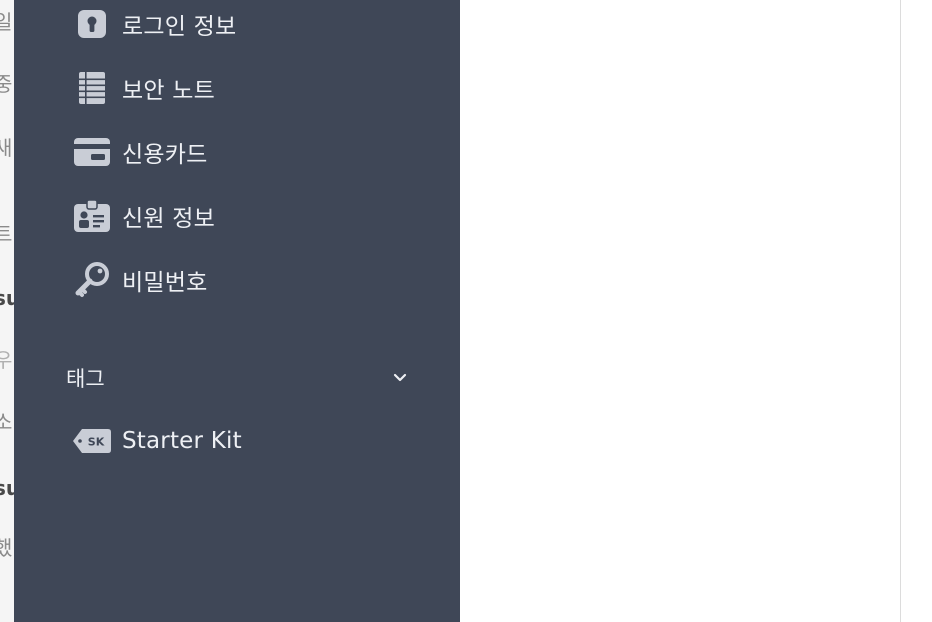  Describe the element at coordinates (92, 152) in the screenshot. I see `credit-card-icon` at that location.